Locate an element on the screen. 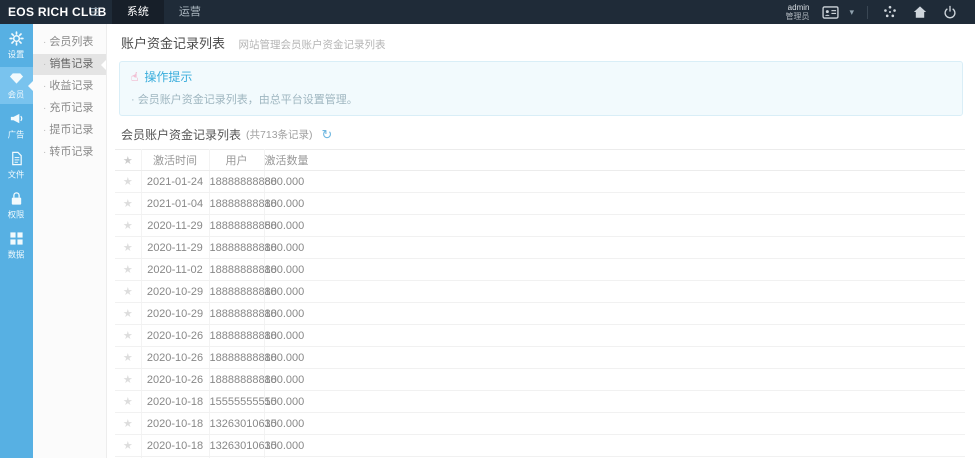 This screenshot has height=458, width=975. home-icon is located at coordinates (920, 12).